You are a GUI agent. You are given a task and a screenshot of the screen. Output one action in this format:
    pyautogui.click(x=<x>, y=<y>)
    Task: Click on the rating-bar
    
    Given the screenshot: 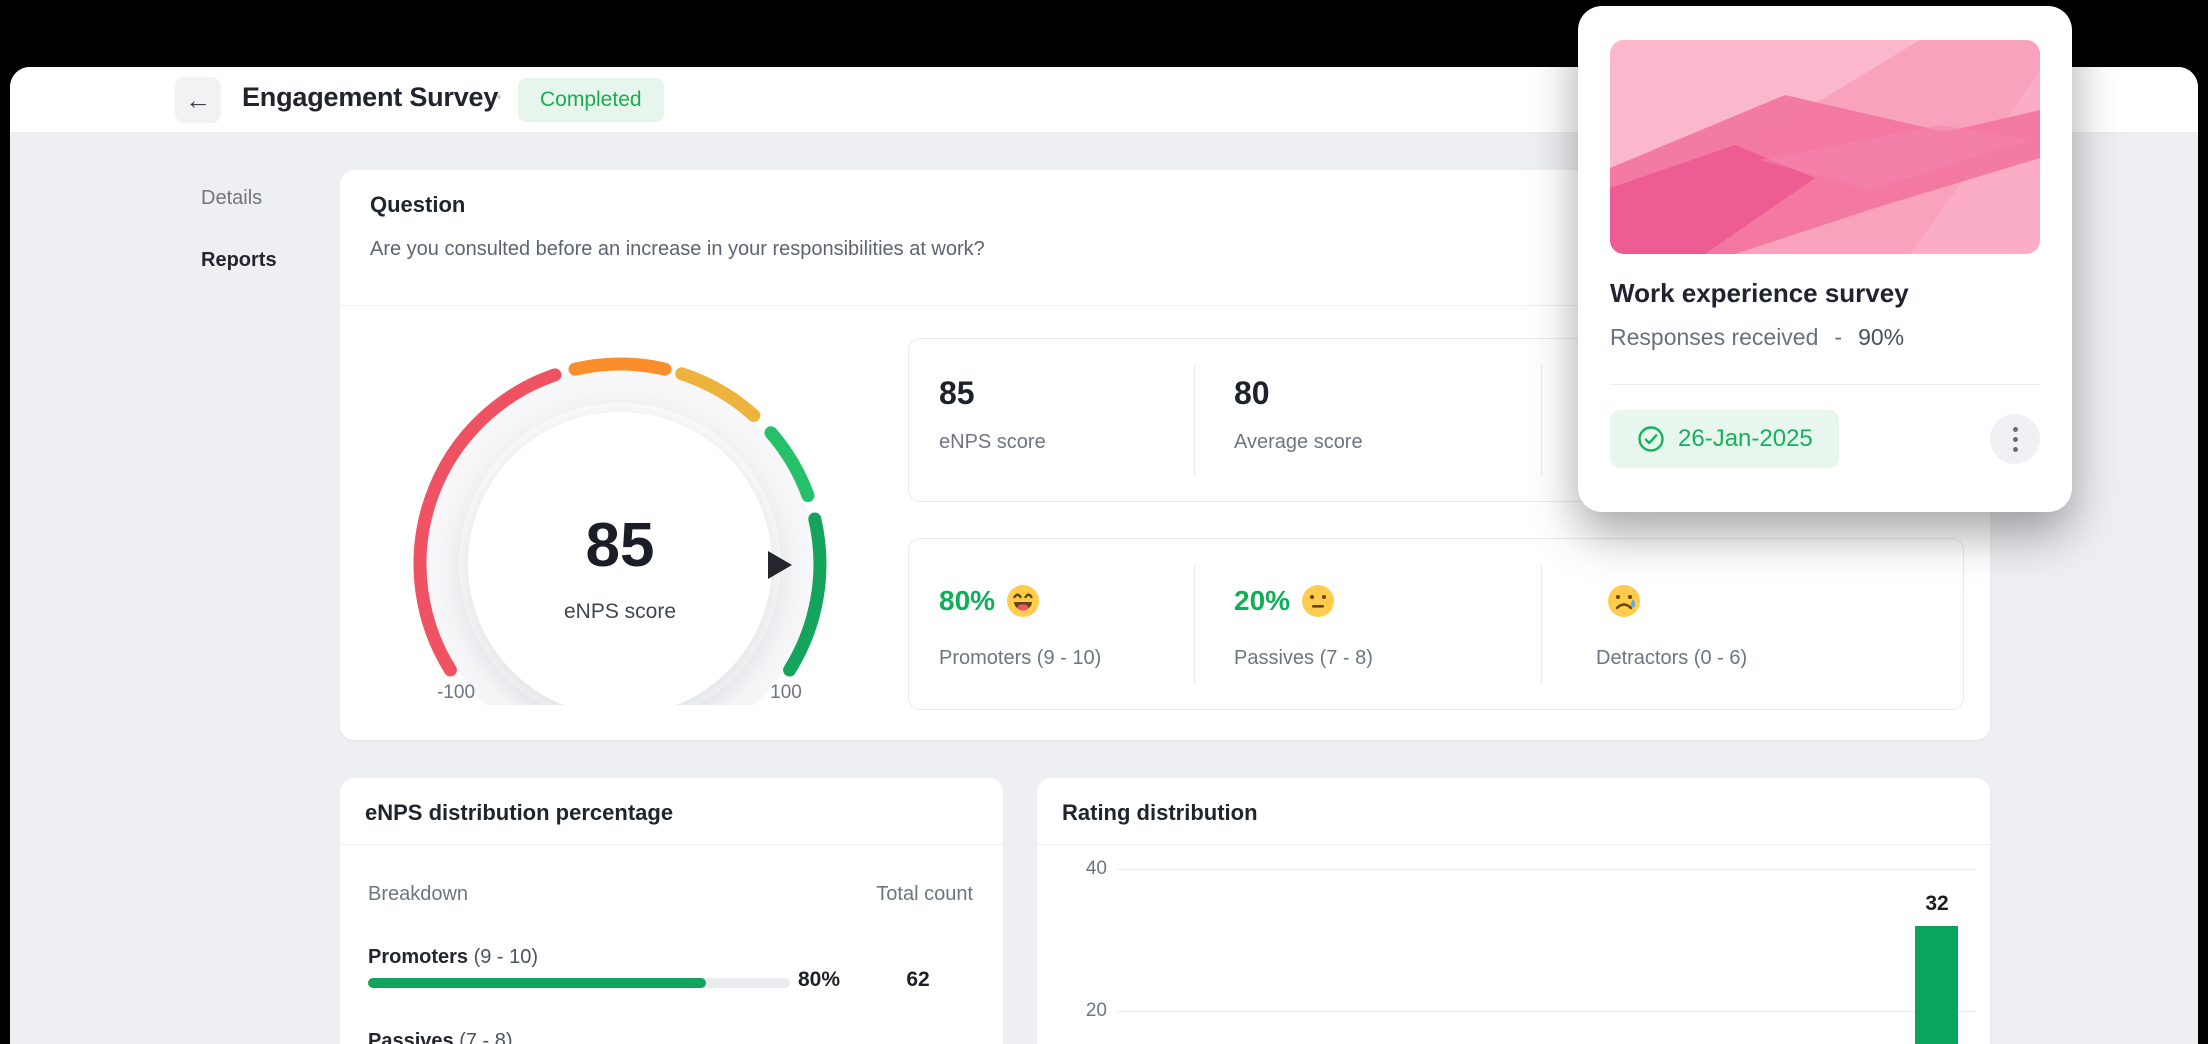 What is the action you would take?
    pyautogui.click(x=1936, y=984)
    